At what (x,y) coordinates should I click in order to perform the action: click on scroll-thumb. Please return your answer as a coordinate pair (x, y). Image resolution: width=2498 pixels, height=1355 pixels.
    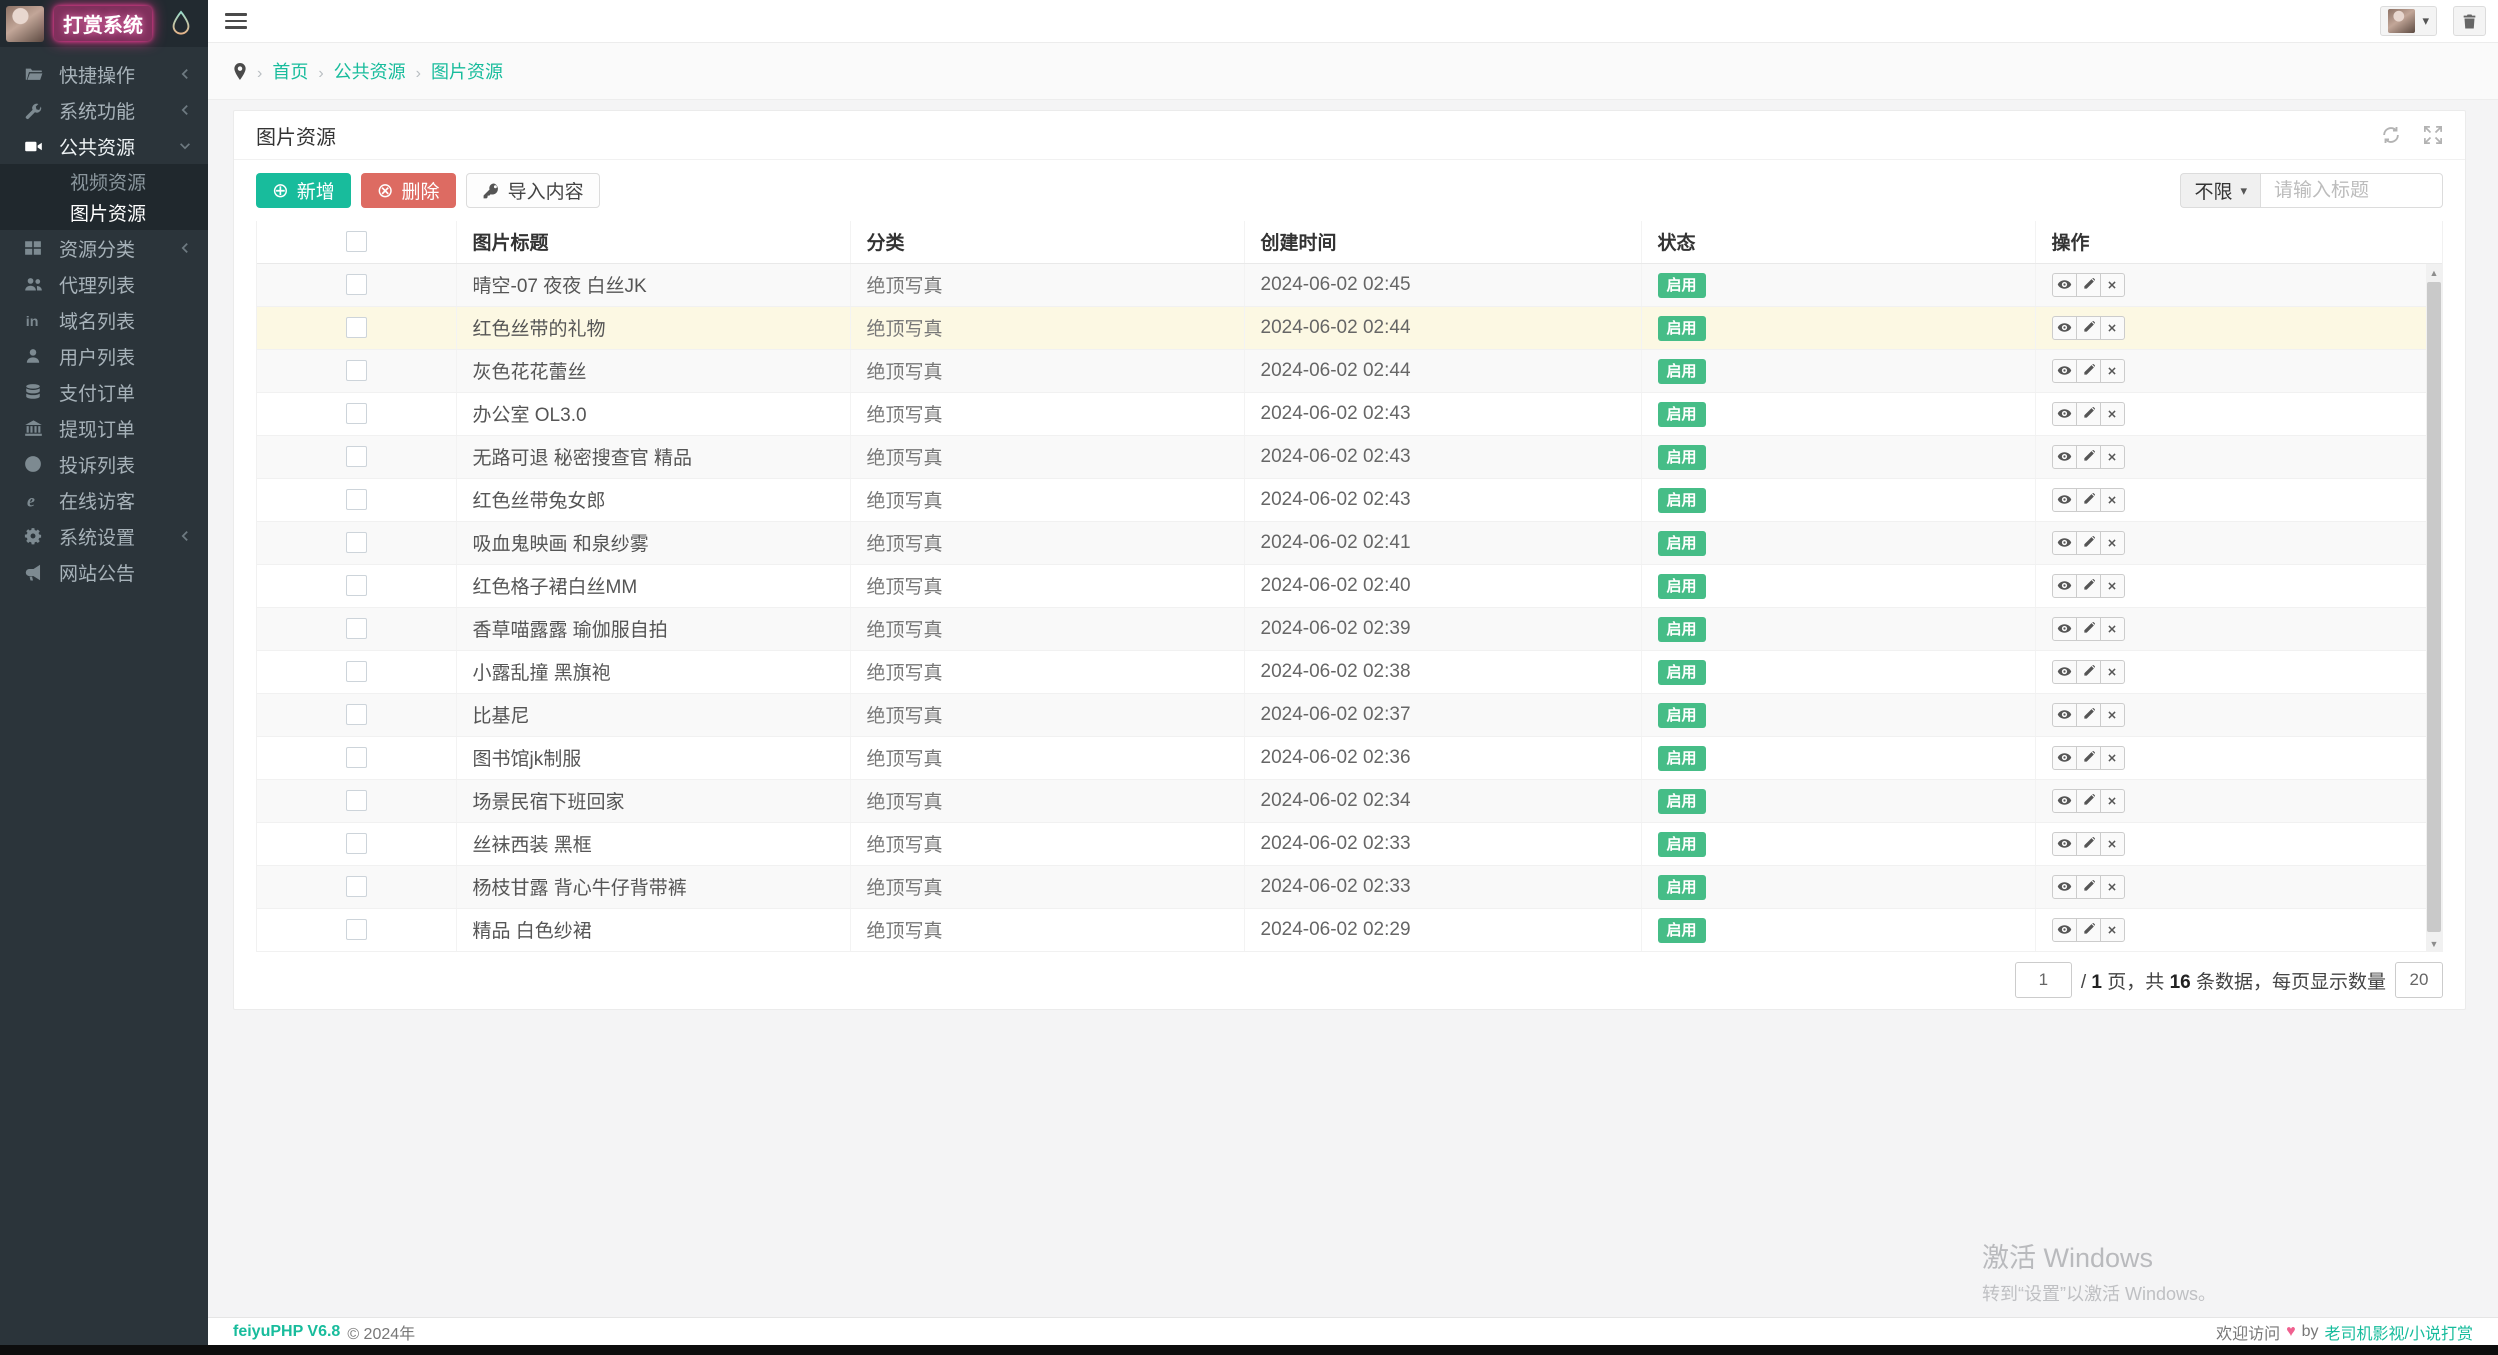
    Looking at the image, I should click on (2434, 607).